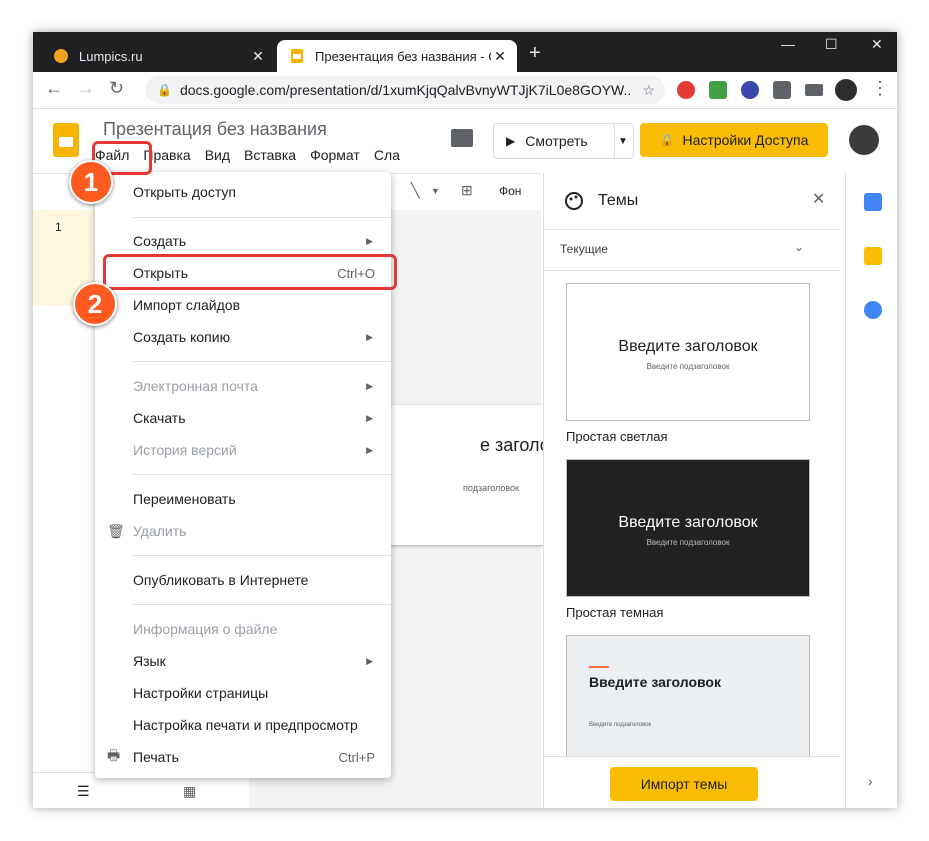 This screenshot has width=929, height=841. I want to click on current-label: Текущие, so click(584, 249).